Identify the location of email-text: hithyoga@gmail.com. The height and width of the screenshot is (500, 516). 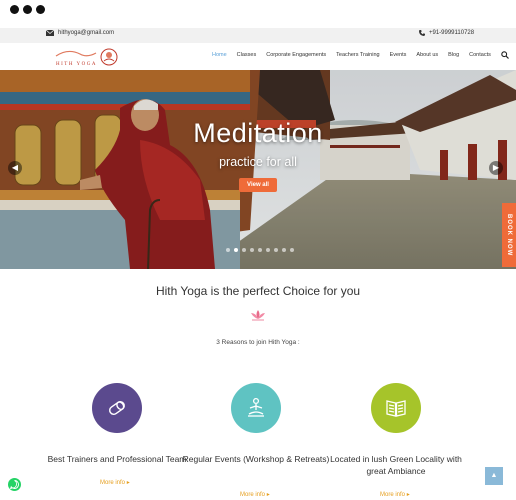
(86, 33).